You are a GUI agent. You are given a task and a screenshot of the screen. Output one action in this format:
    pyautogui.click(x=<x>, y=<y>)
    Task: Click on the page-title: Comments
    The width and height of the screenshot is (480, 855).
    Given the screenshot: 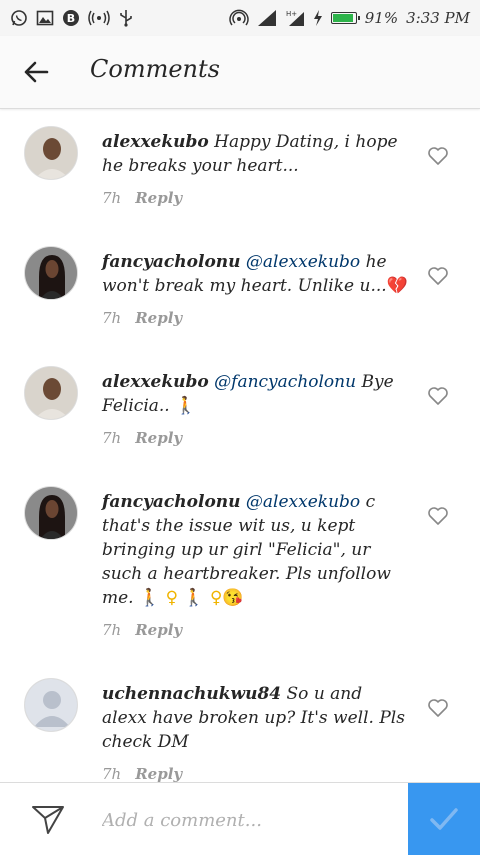 What is the action you would take?
    pyautogui.click(x=155, y=69)
    